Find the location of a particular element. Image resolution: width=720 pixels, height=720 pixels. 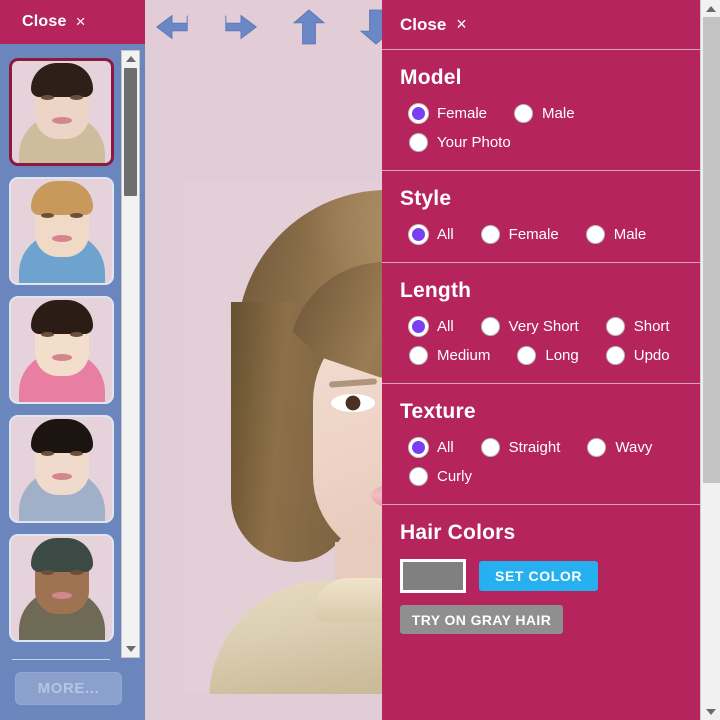

sidebar-scroll-thumb is located at coordinates (130, 132).